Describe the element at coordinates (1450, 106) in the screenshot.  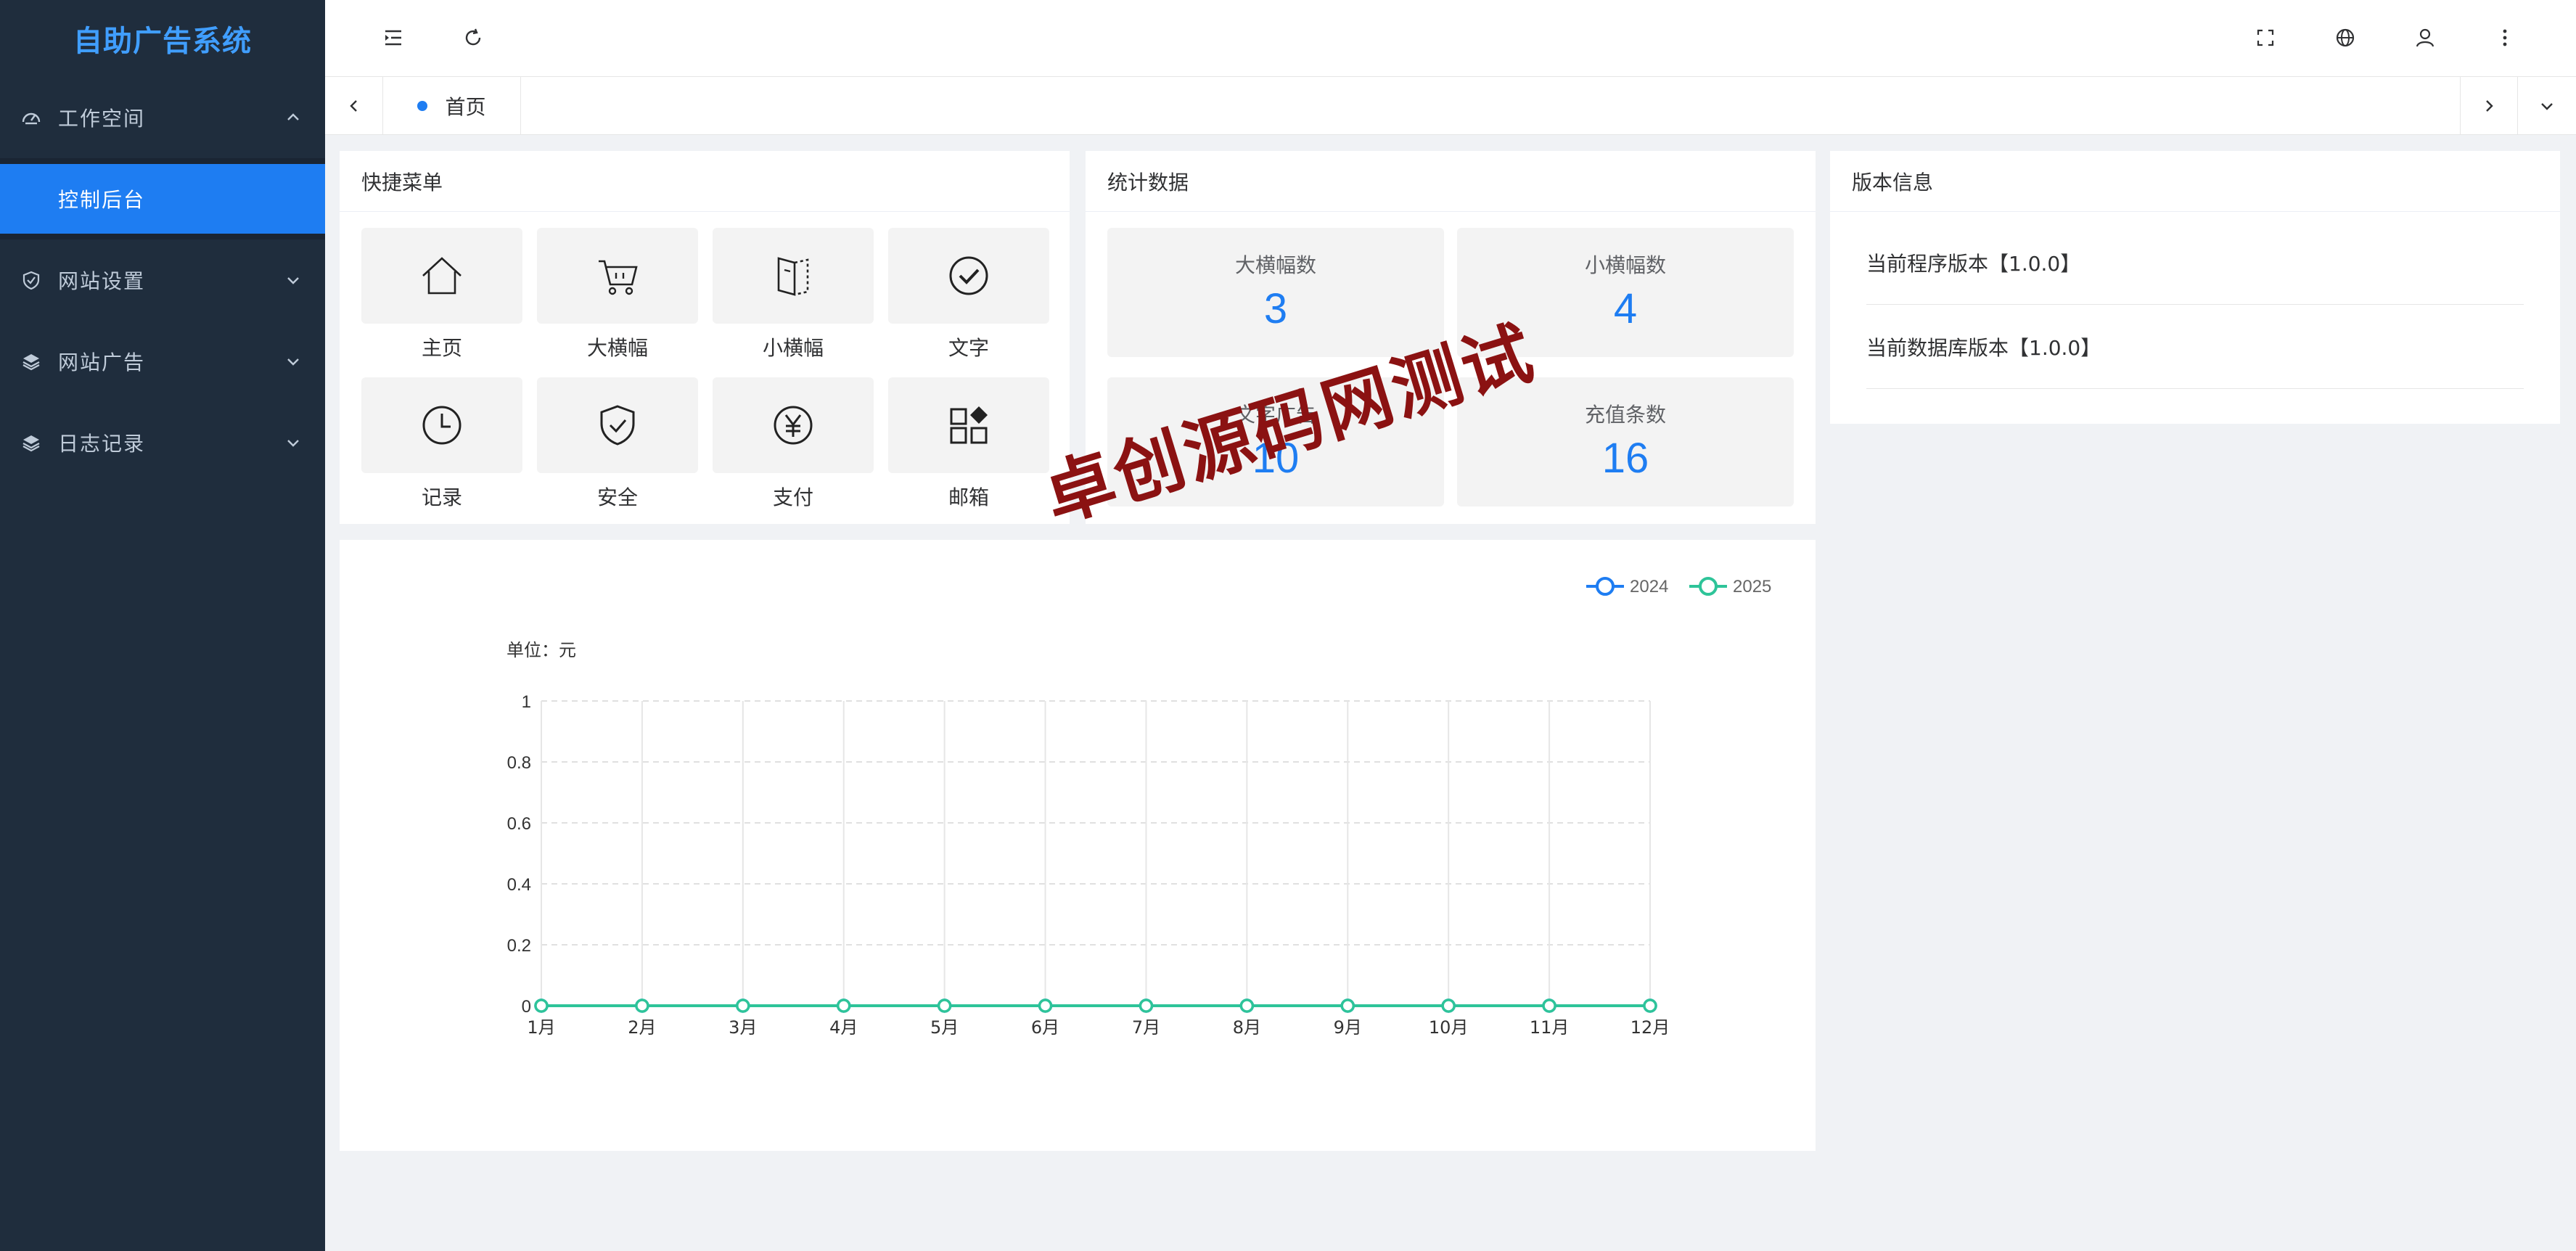
I see `tab-bar: 首页` at that location.